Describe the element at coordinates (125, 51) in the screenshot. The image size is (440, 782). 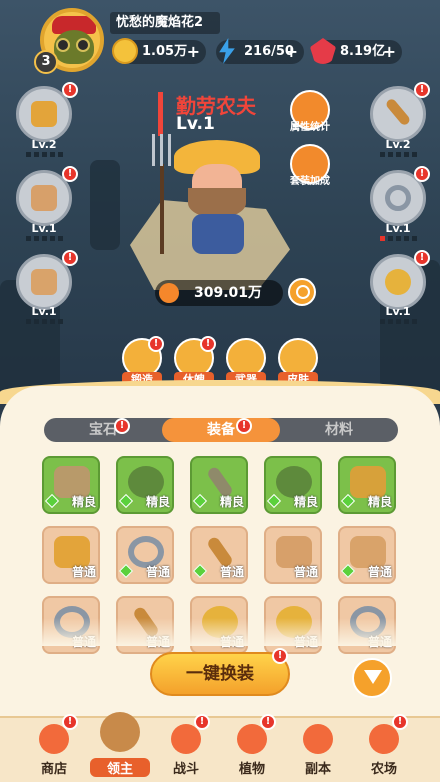
I see `gold-coin-icon` at that location.